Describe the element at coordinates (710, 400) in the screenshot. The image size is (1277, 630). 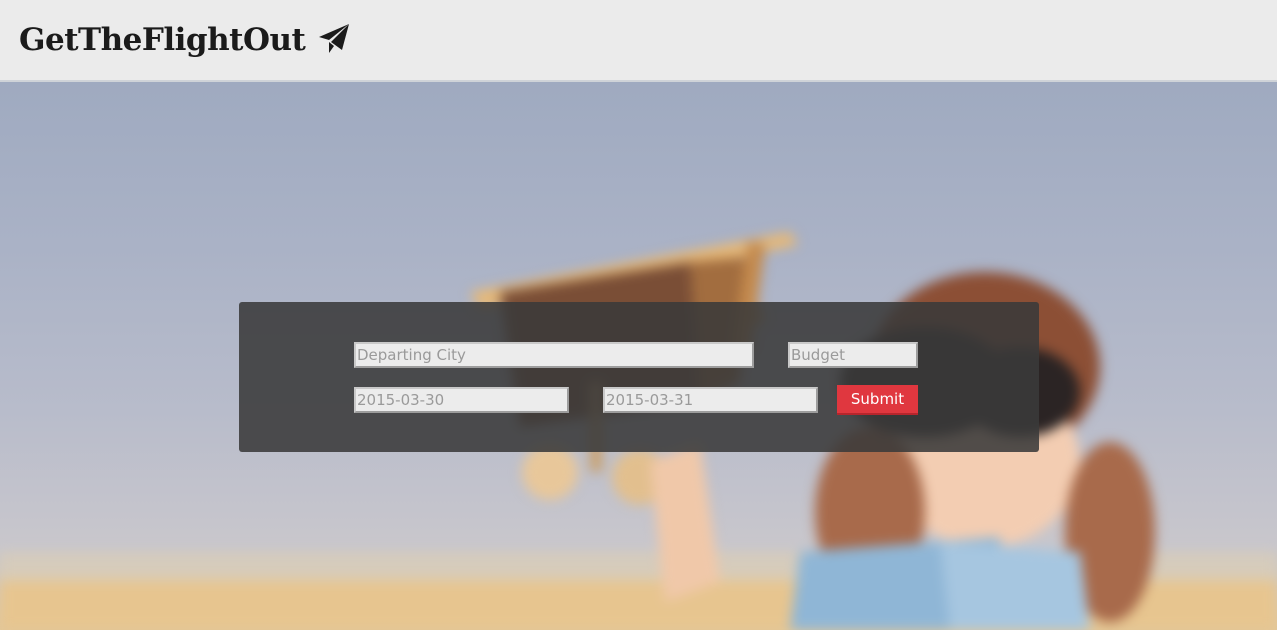
I see `return-date-input` at that location.